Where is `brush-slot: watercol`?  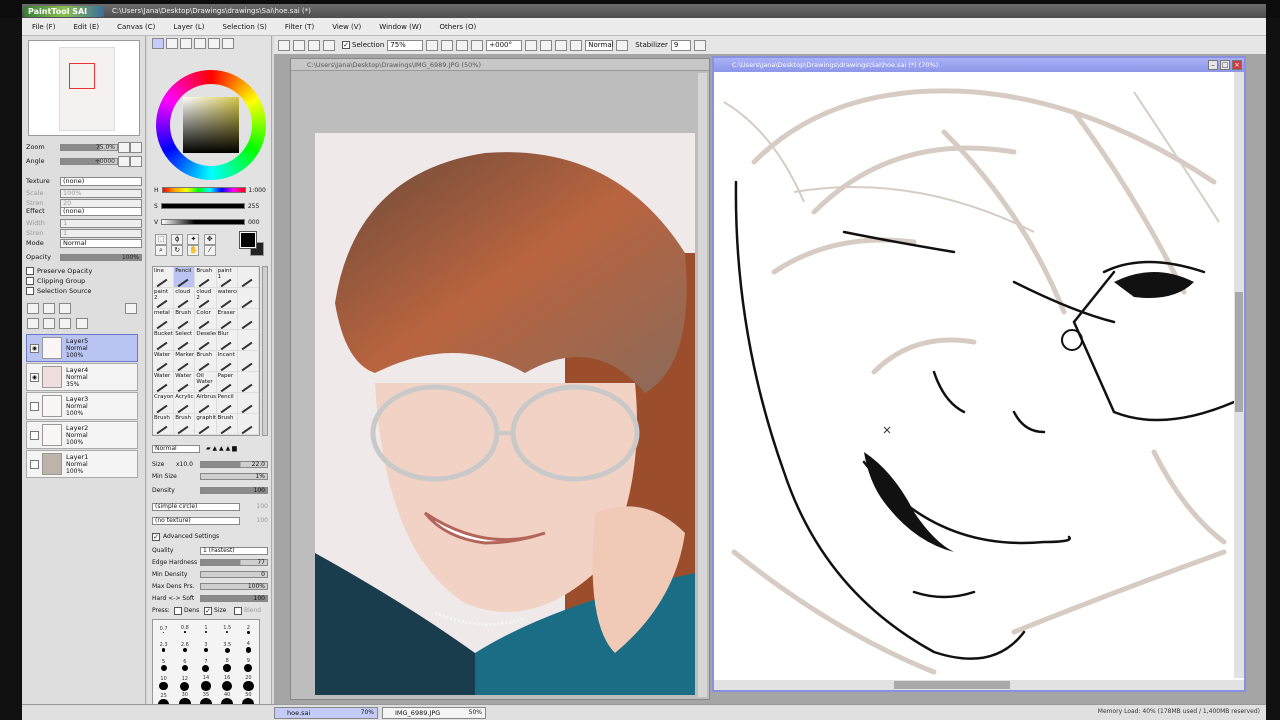
brush-slot: watercol is located at coordinates (227, 298).